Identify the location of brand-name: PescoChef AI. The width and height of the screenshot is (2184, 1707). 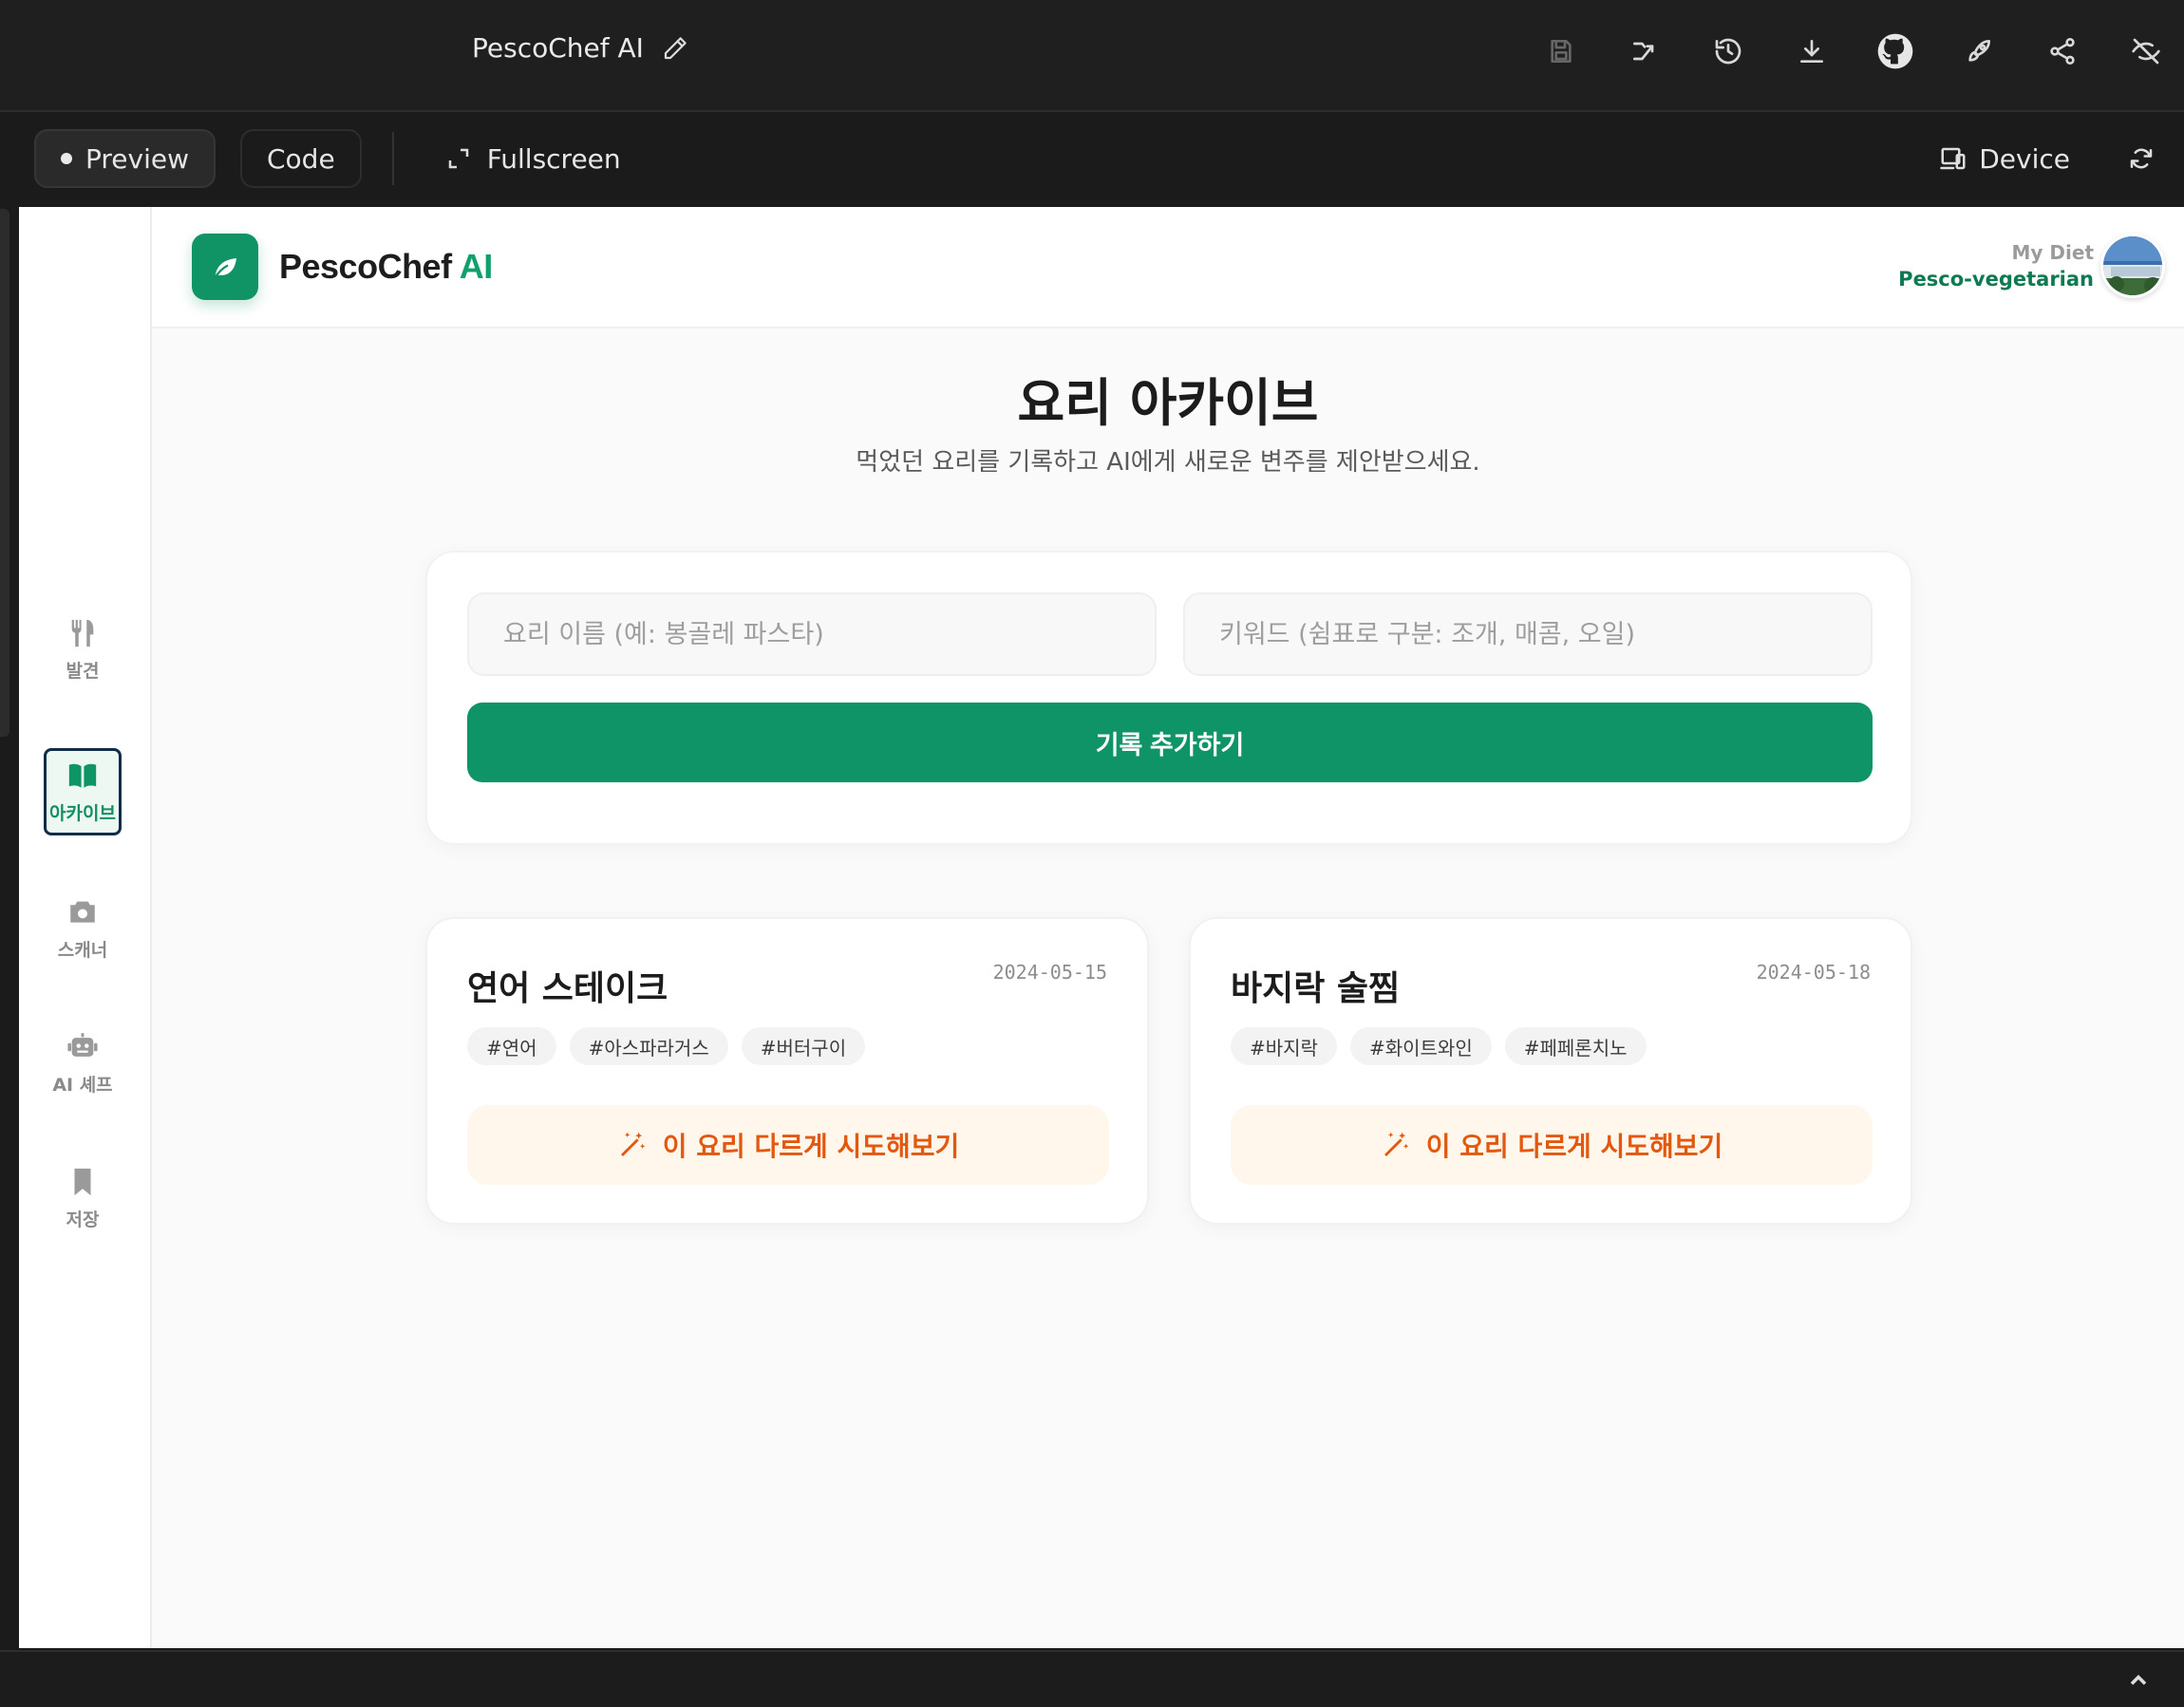
(386, 267).